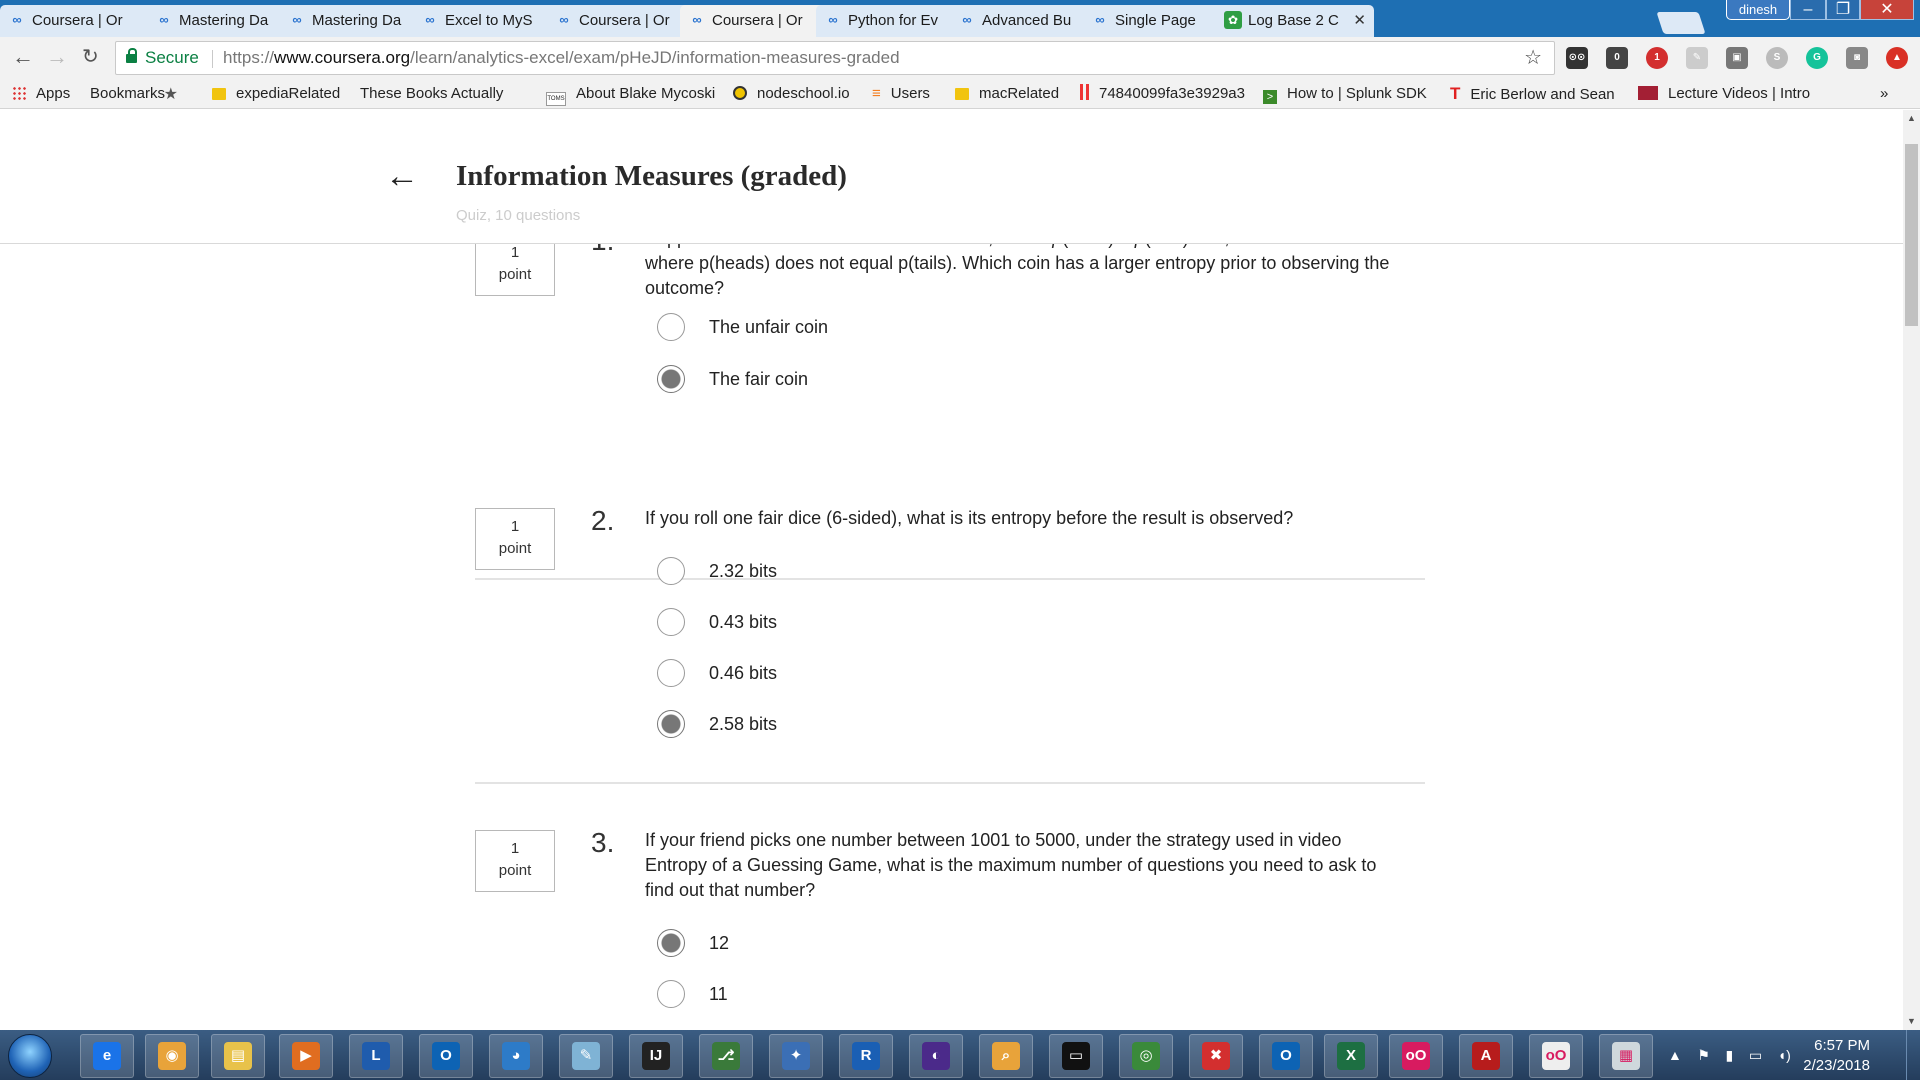 The width and height of the screenshot is (1920, 1080). Describe the element at coordinates (1295, 21) in the screenshot. I see `browser-tab: ✿ Log Base 2 C ✕` at that location.